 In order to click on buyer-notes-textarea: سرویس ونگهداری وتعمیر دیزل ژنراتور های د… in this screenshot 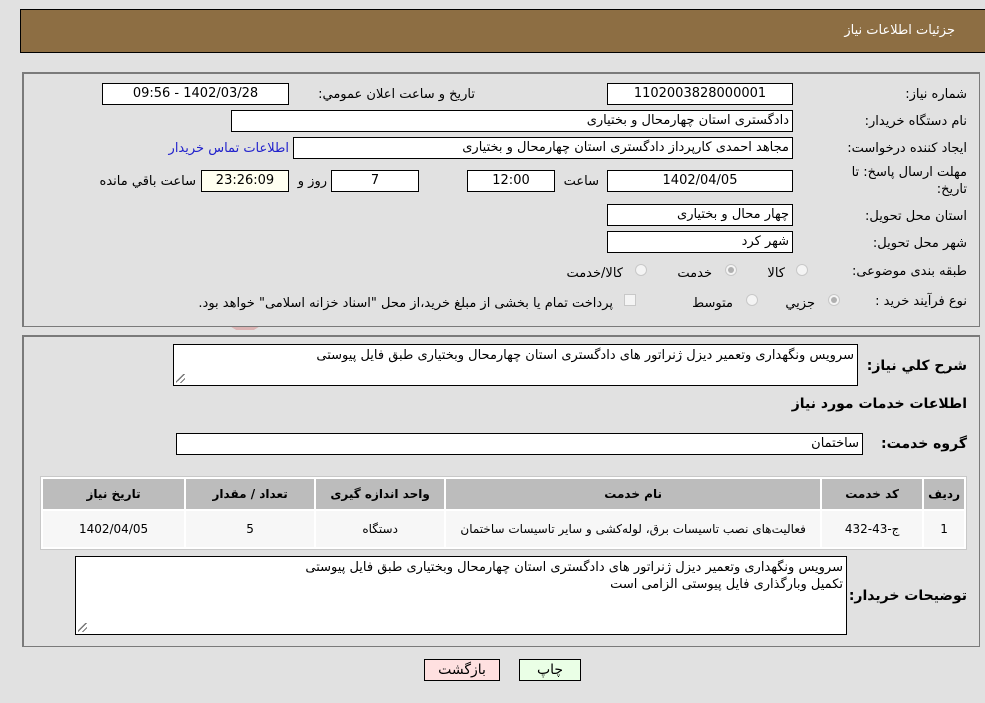, I will do `click(461, 595)`.